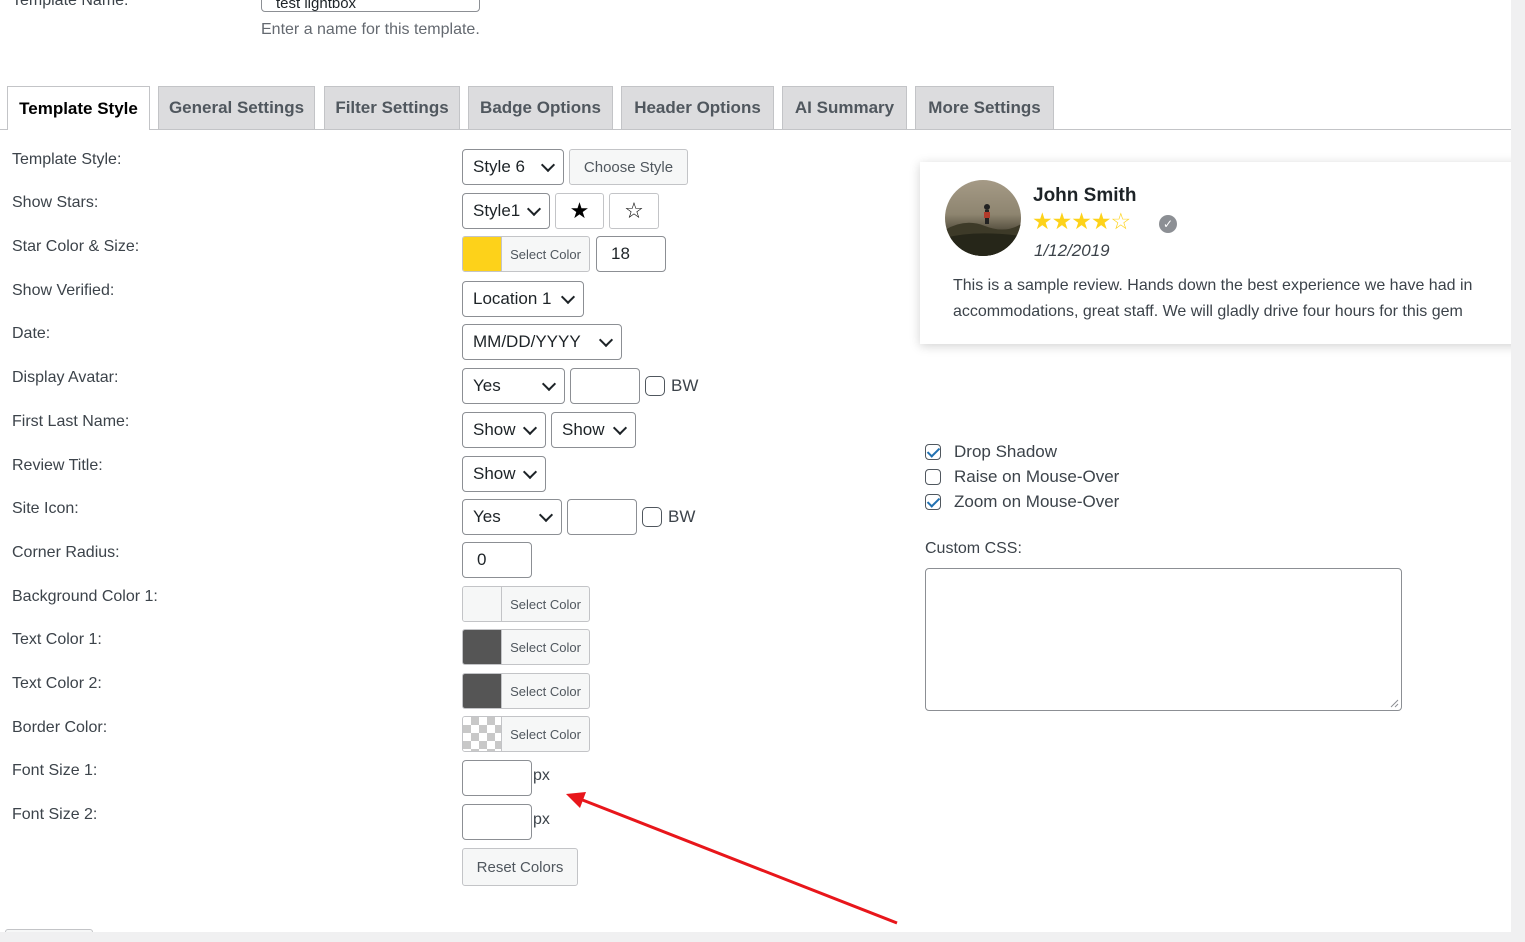 The width and height of the screenshot is (1525, 942). What do you see at coordinates (482, 691) in the screenshot?
I see `text-color-2-swatch` at bounding box center [482, 691].